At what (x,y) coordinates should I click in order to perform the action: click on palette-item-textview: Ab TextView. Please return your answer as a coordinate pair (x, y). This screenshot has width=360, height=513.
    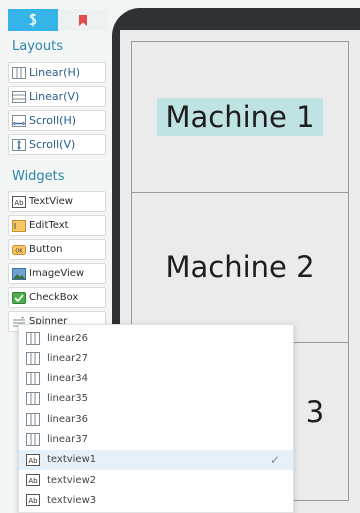
    Looking at the image, I should click on (57, 201).